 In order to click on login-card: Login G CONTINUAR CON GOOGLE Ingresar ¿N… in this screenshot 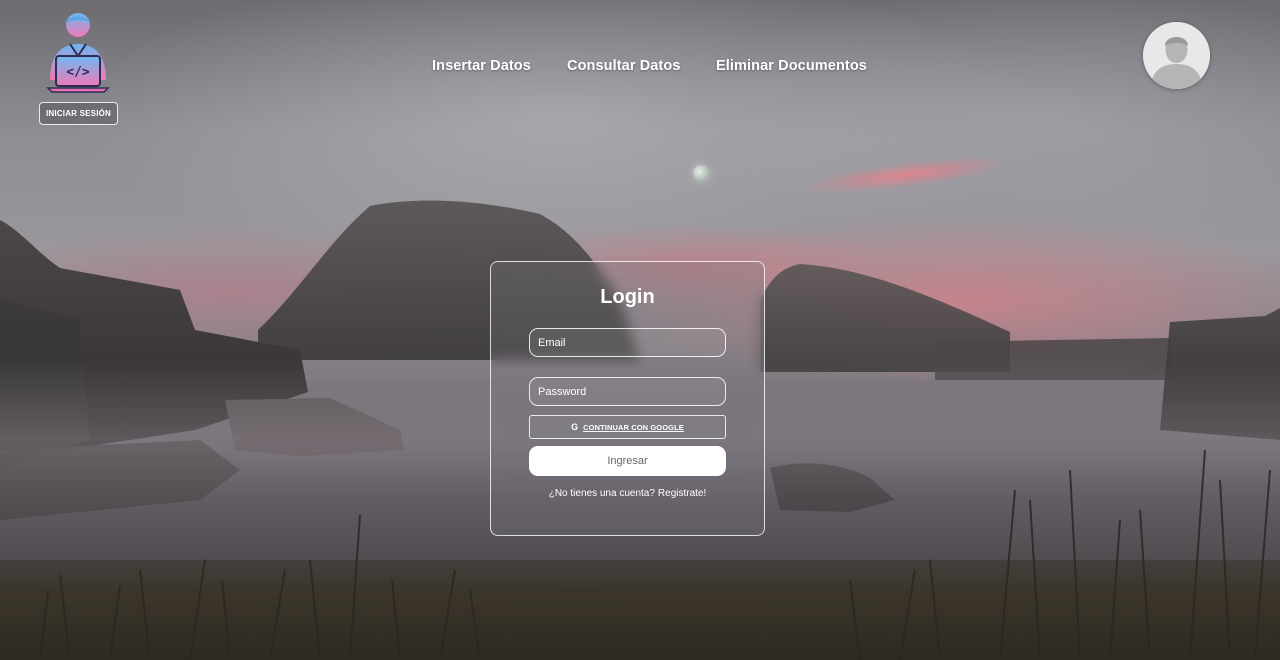, I will do `click(627, 398)`.